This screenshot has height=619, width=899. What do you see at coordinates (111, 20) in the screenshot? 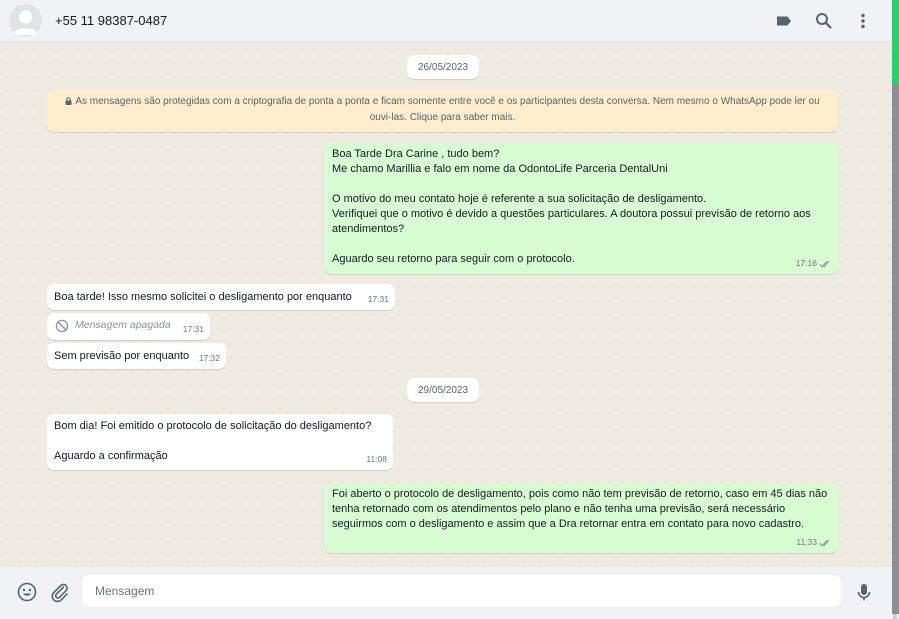
I see `contact-name: +55 11 98387-0487` at bounding box center [111, 20].